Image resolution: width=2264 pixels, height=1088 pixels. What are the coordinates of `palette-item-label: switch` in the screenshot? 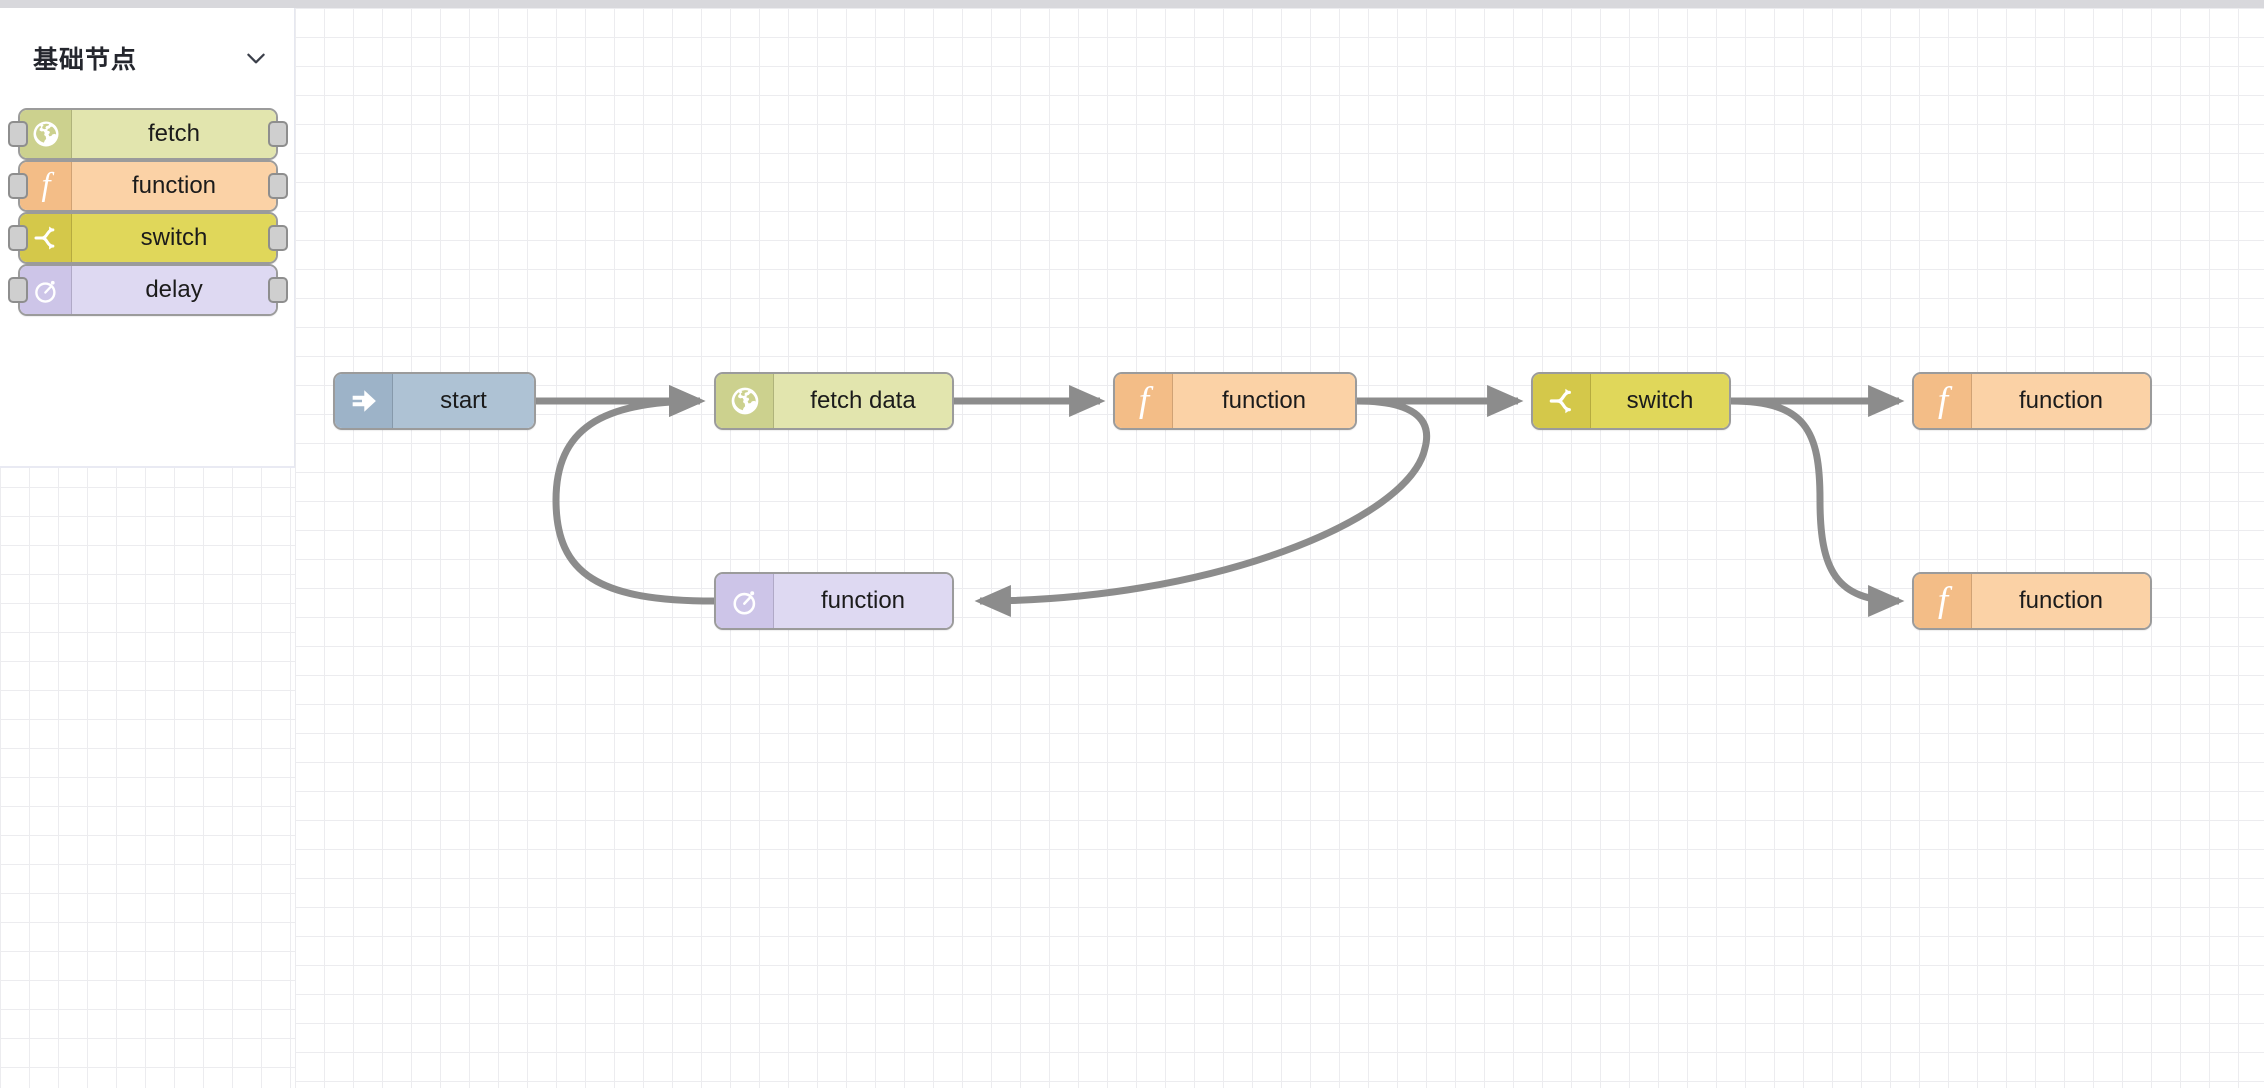 It's located at (174, 238).